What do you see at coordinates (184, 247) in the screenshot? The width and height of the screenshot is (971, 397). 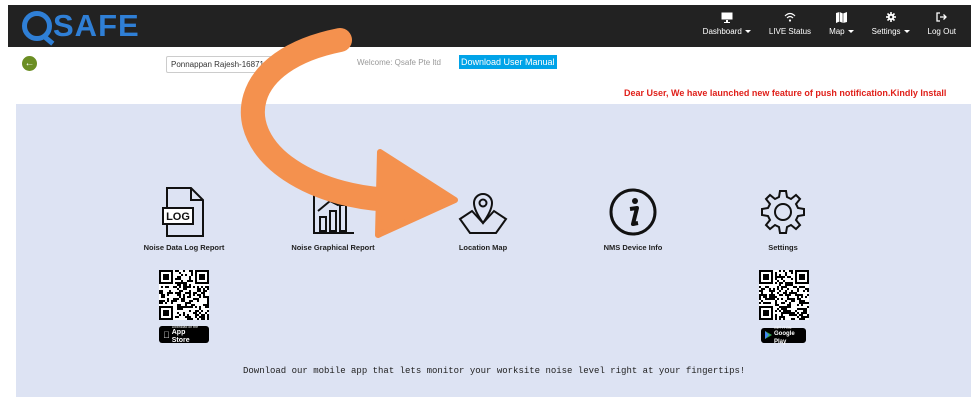 I see `tile-label: Noise Data Log Report` at bounding box center [184, 247].